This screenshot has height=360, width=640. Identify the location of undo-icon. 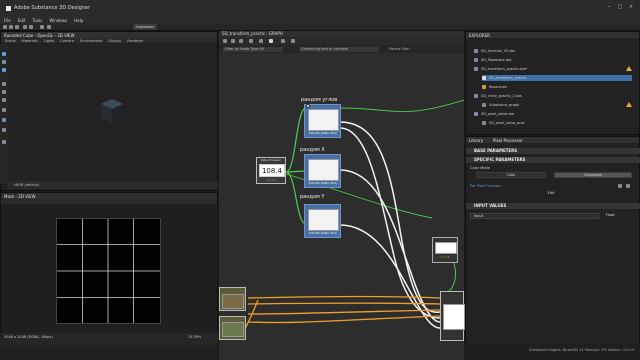
(25, 27).